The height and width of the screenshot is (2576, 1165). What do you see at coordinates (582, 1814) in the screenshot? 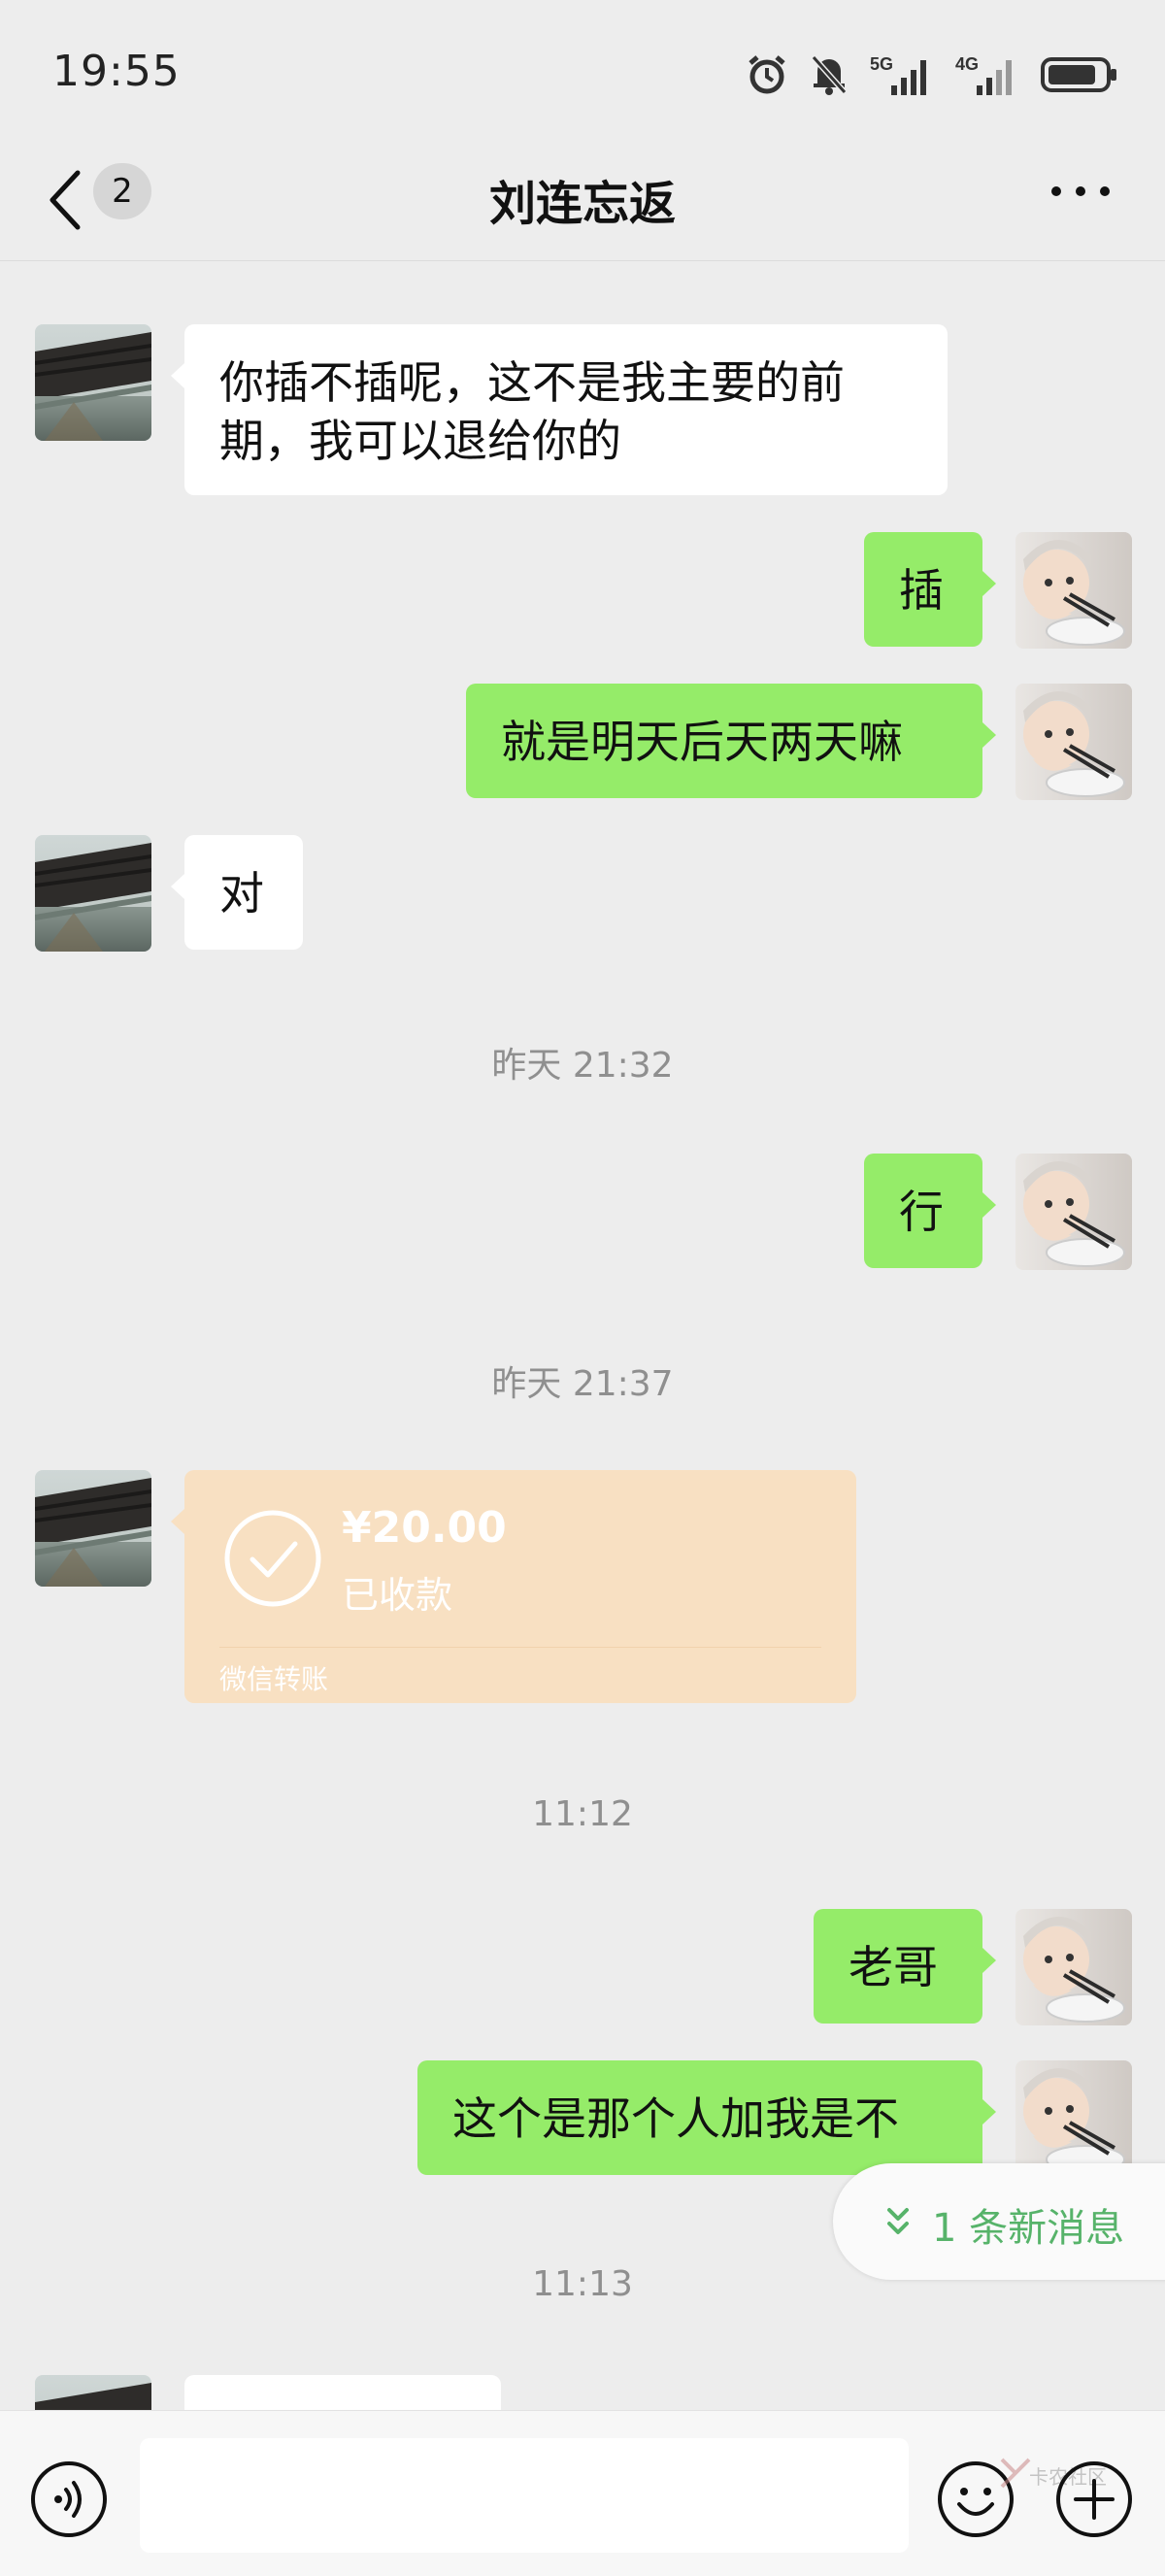
I see `message-timestamp: 11:12` at bounding box center [582, 1814].